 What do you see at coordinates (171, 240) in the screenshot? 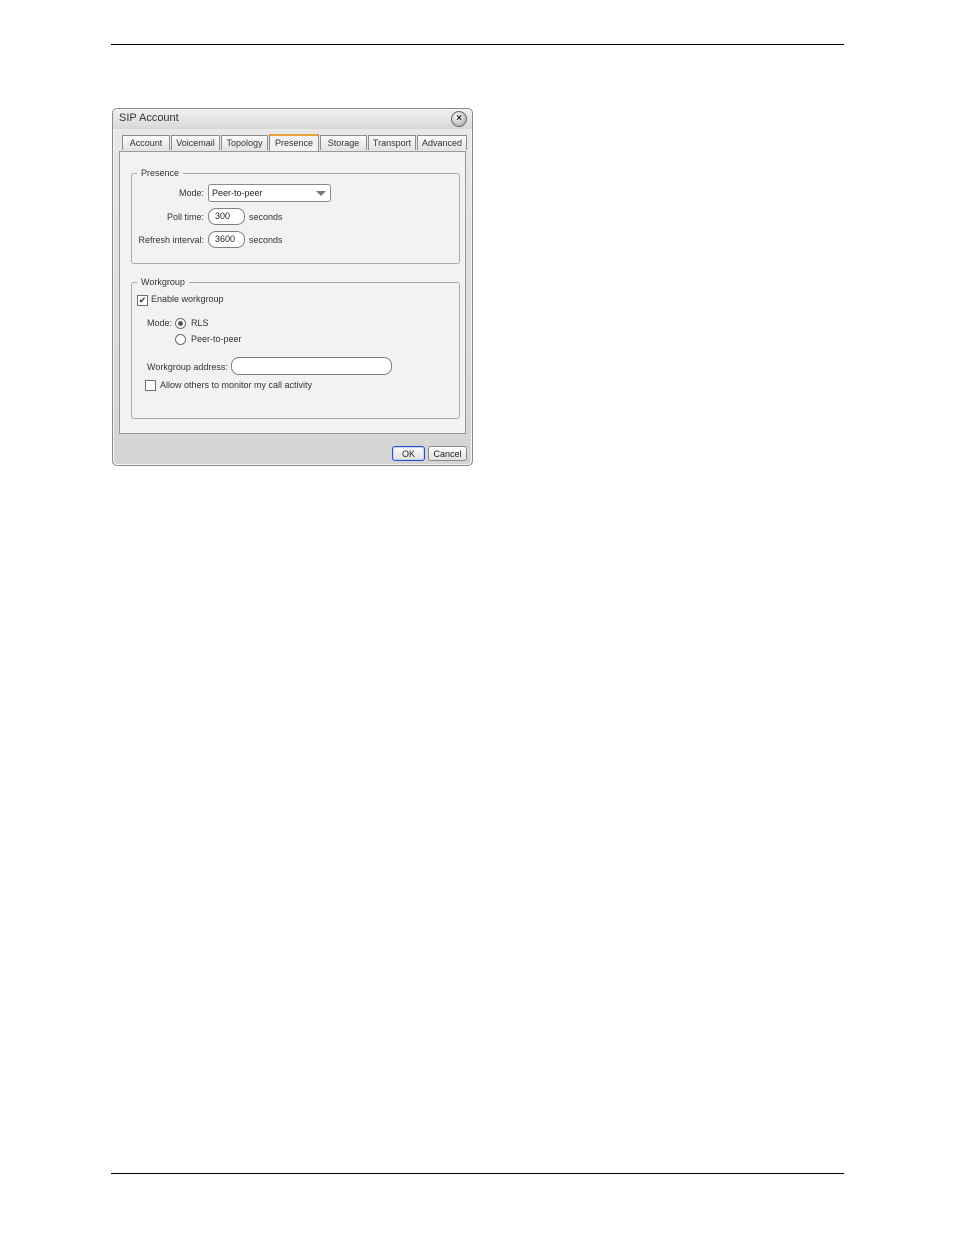
I see `refresh-interval-label: Refresh interval:` at bounding box center [171, 240].